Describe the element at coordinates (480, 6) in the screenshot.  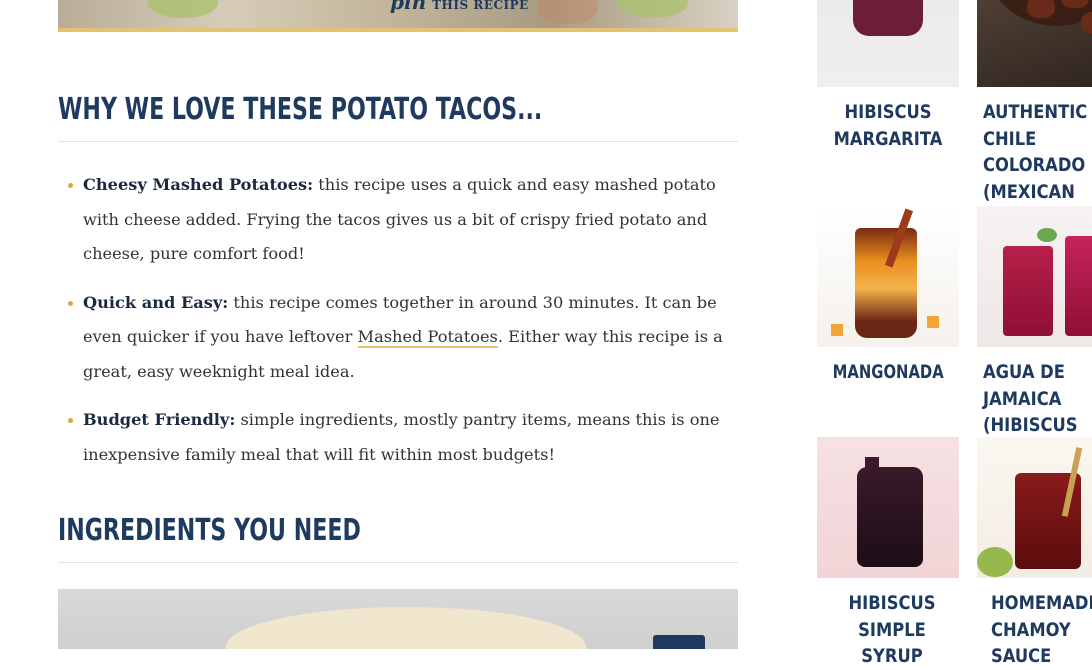
I see `pin-recipe-label: THIS RECIPE` at that location.